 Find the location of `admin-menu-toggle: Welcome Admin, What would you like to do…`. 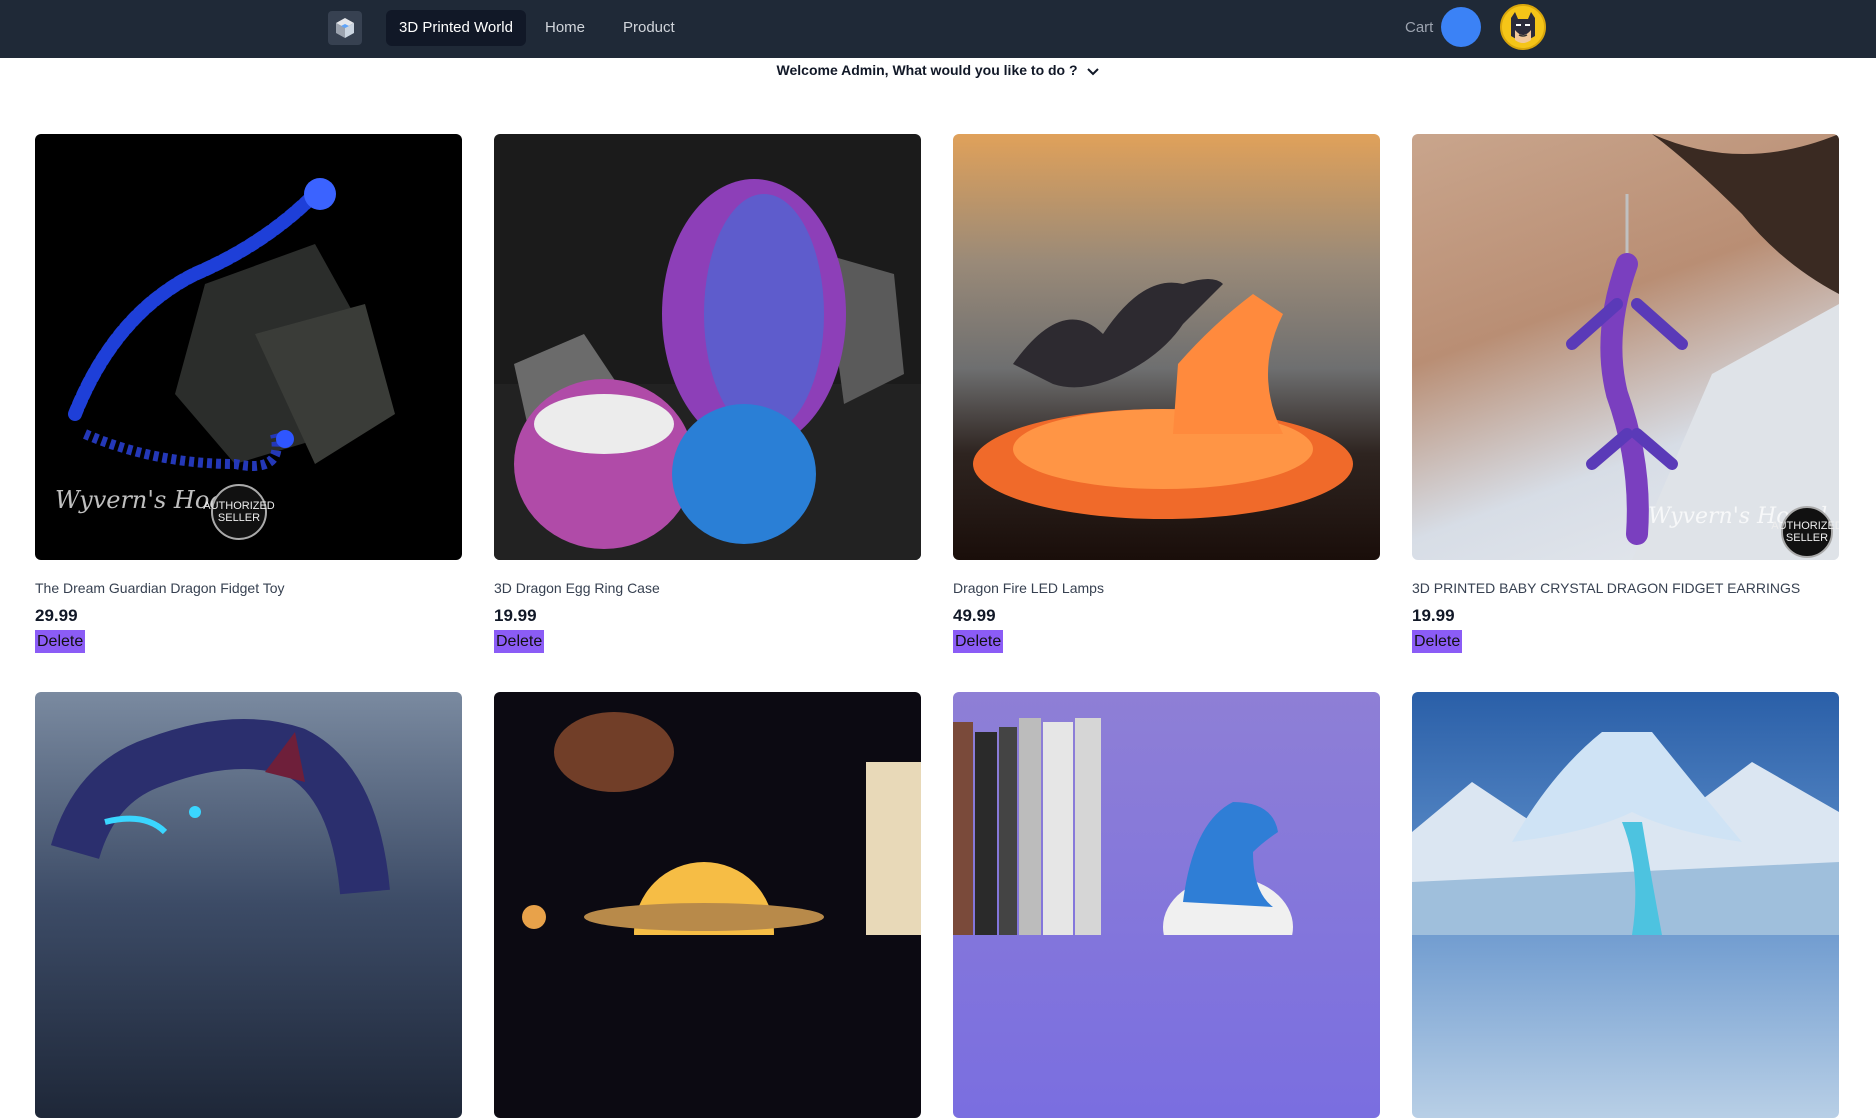

admin-menu-toggle: Welcome Admin, What would you like to do… is located at coordinates (938, 70).